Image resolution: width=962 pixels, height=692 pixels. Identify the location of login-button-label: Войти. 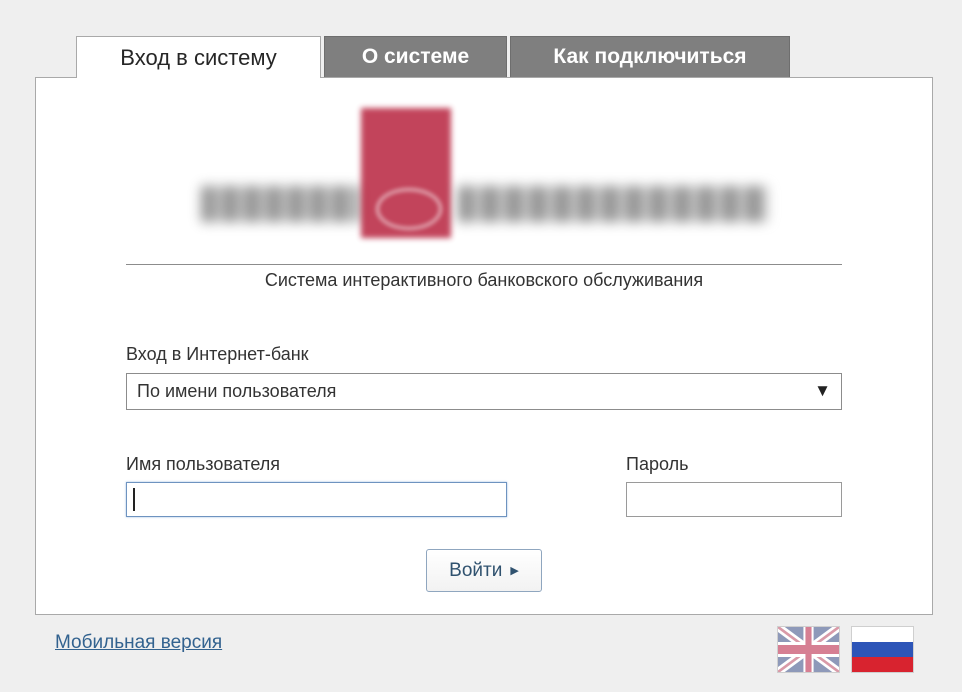
(476, 570).